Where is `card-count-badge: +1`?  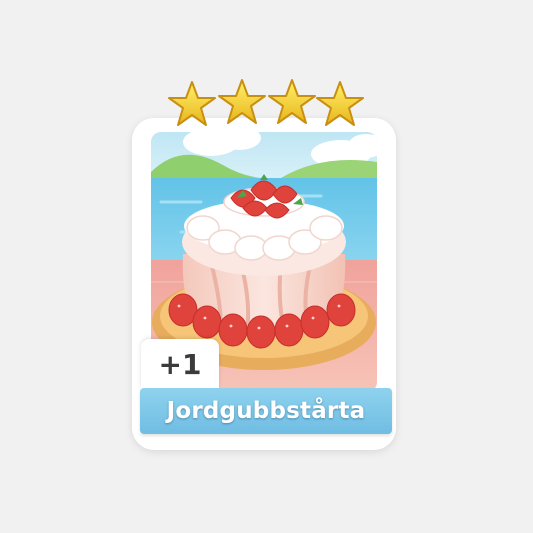 card-count-badge: +1 is located at coordinates (180, 364).